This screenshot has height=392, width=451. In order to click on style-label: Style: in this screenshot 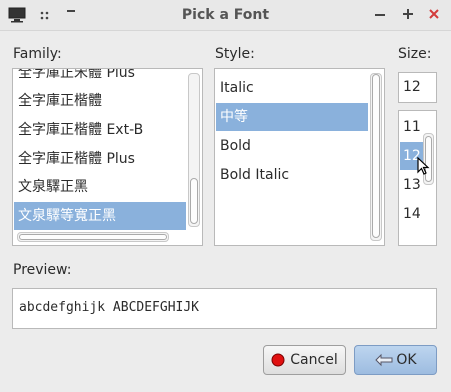, I will do `click(235, 54)`.